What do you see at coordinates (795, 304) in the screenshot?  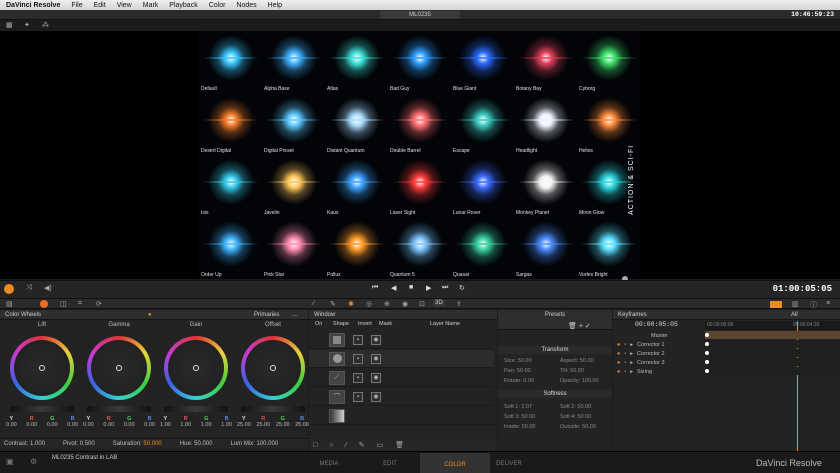 I see `scopes-icon: ▥` at bounding box center [795, 304].